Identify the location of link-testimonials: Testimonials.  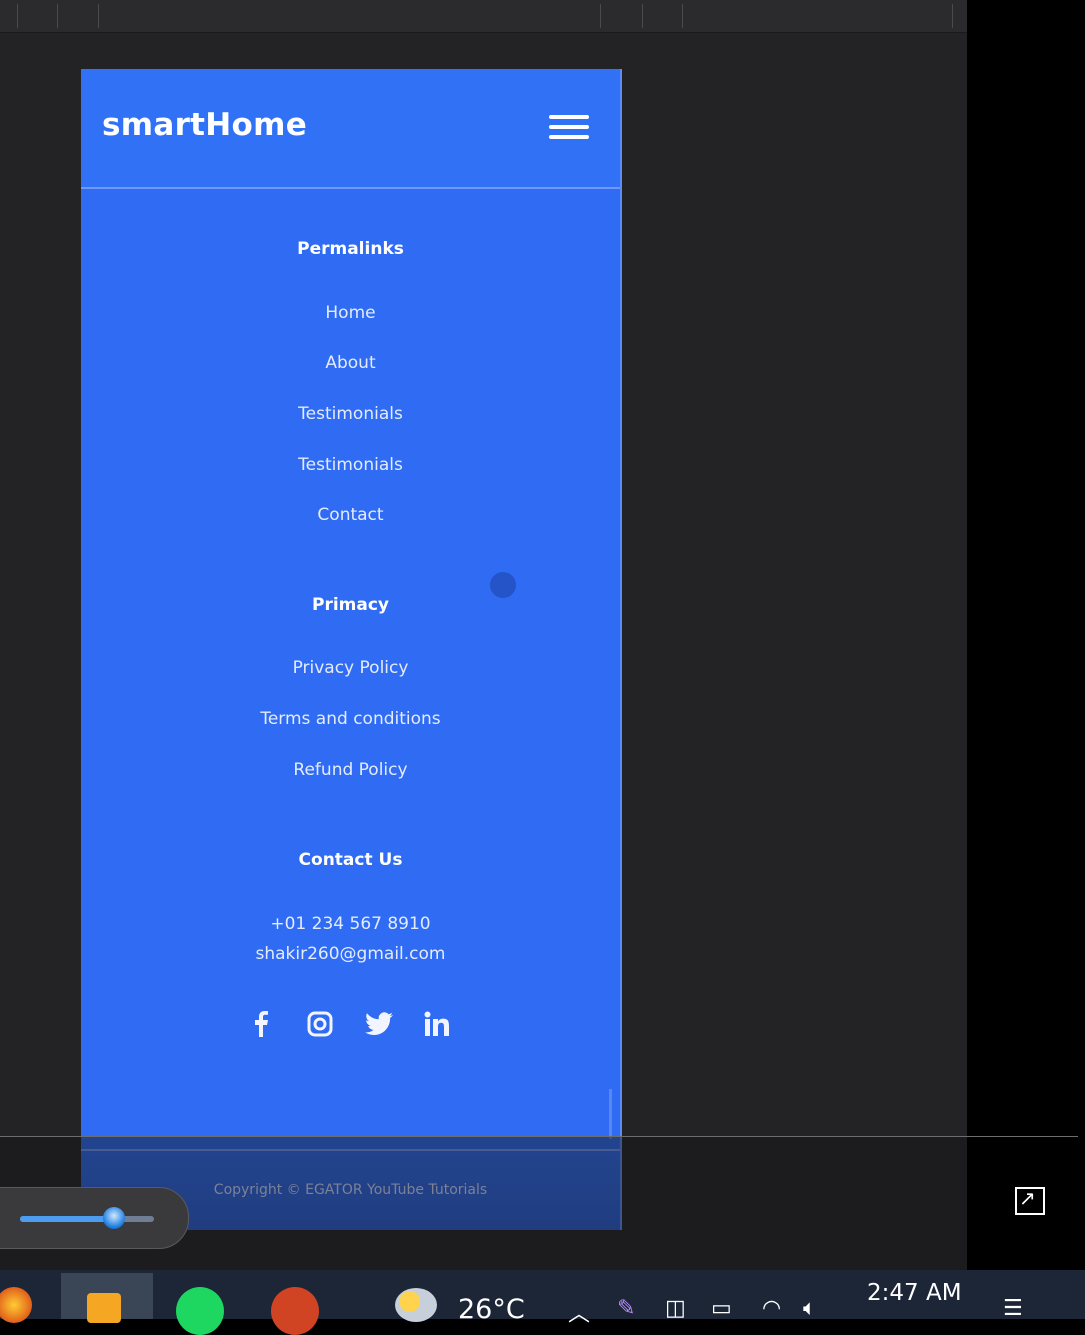
(350, 414).